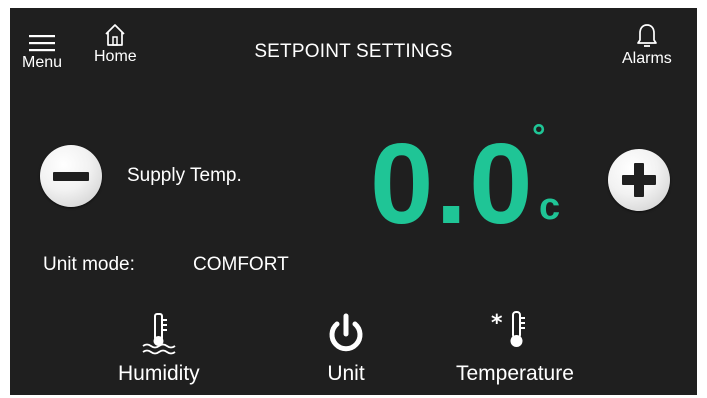 This screenshot has height=398, width=707. Describe the element at coordinates (353, 51) in the screenshot. I see `page-title: SETPOINT SETTINGS` at that location.